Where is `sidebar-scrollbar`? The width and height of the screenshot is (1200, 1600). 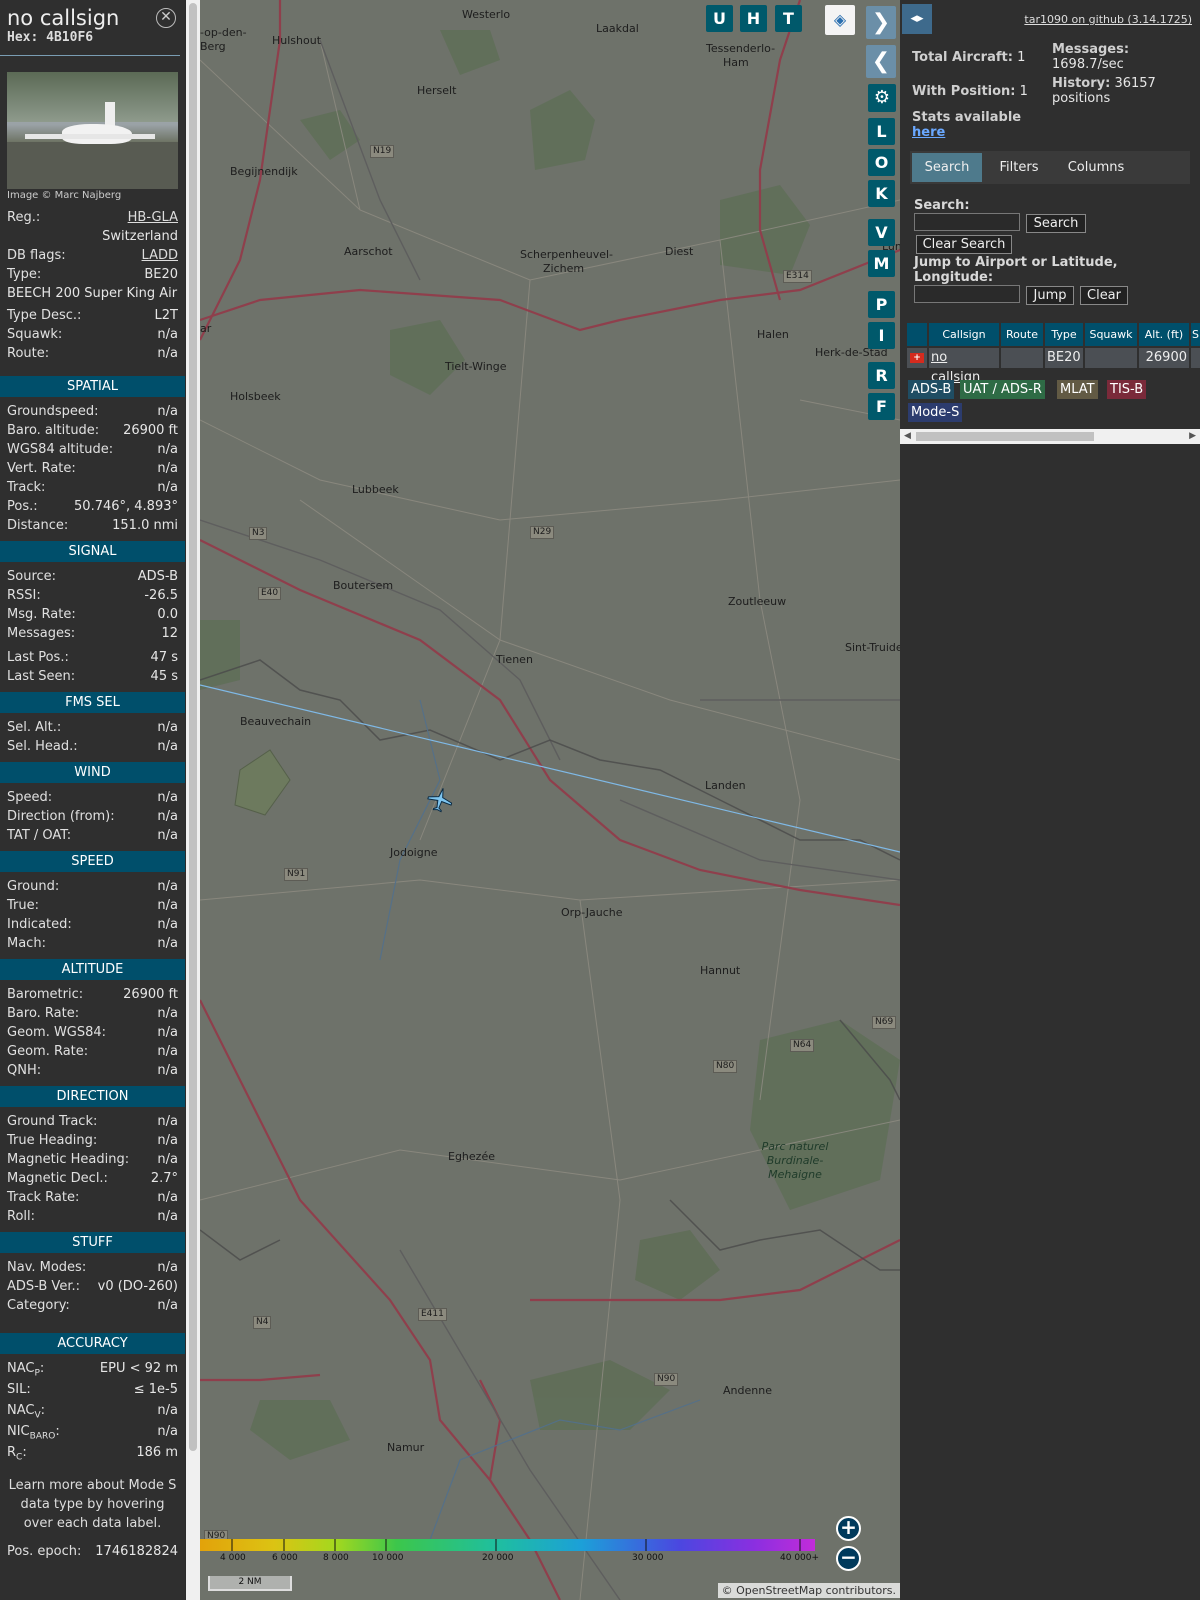
sidebar-scrollbar is located at coordinates (193, 800).